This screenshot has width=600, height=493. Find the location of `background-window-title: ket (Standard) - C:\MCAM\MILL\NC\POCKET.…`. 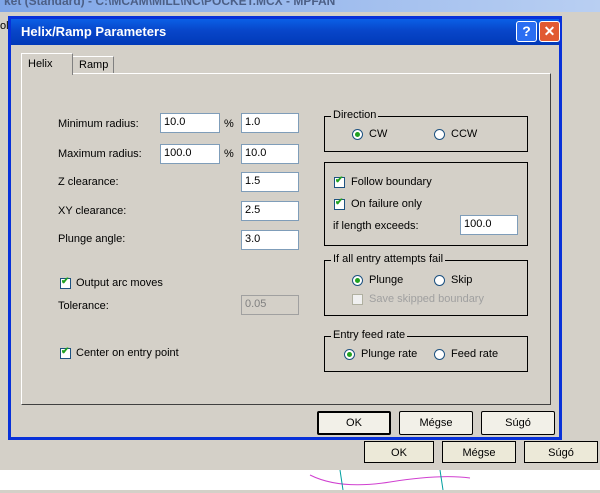

background-window-title: ket (Standard) - C:\MCAM\MILL\NC\POCKET.… is located at coordinates (170, 4).